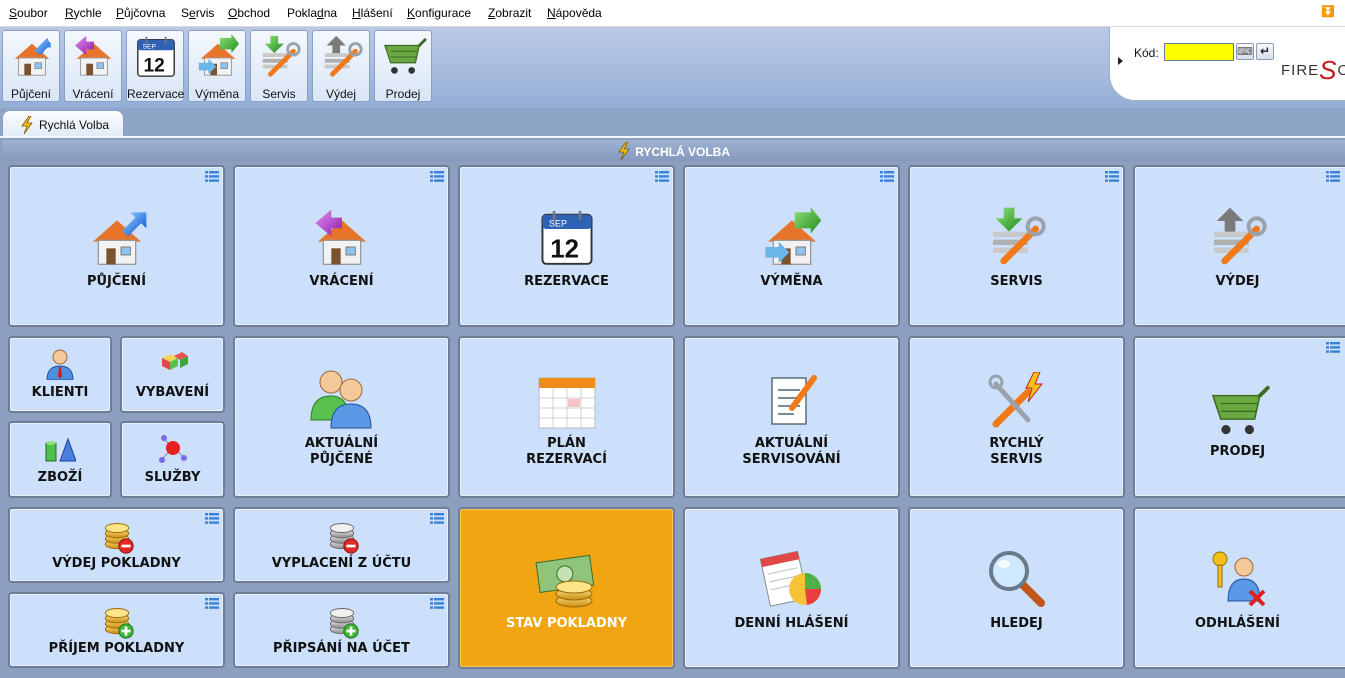 The height and width of the screenshot is (678, 1345). I want to click on tile-vybaveni: VYBAVENÍ, so click(172, 374).